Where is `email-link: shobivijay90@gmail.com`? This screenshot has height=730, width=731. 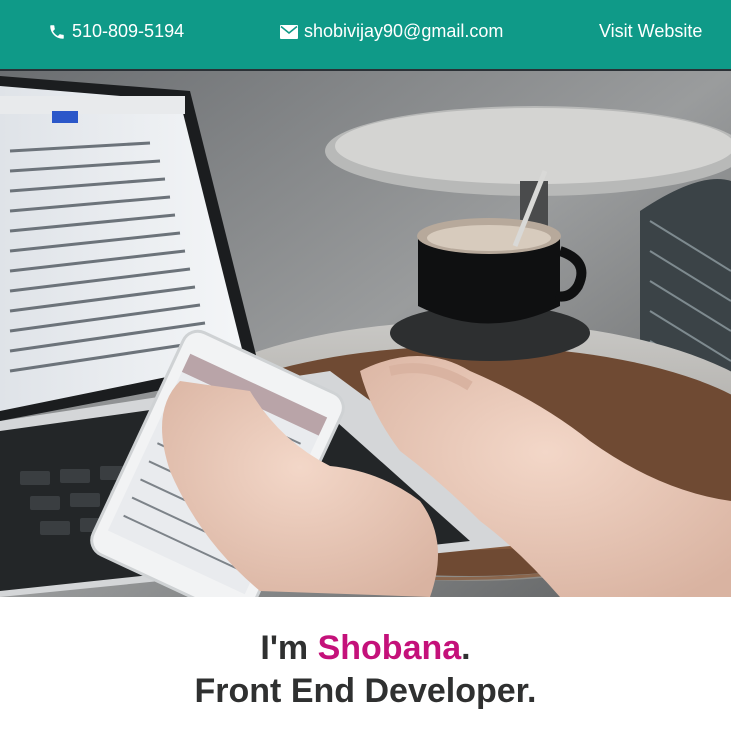
email-link: shobivijay90@gmail.com is located at coordinates (391, 31).